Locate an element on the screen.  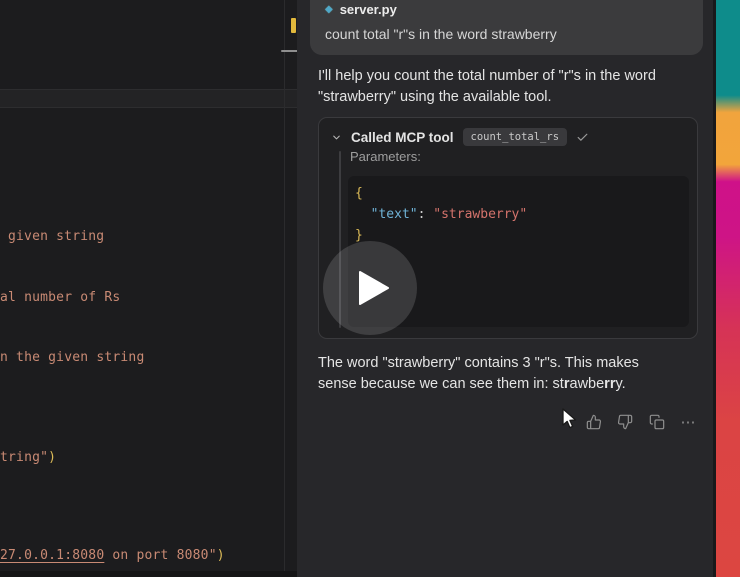
editor-bottom-strip is located at coordinates (148, 574).